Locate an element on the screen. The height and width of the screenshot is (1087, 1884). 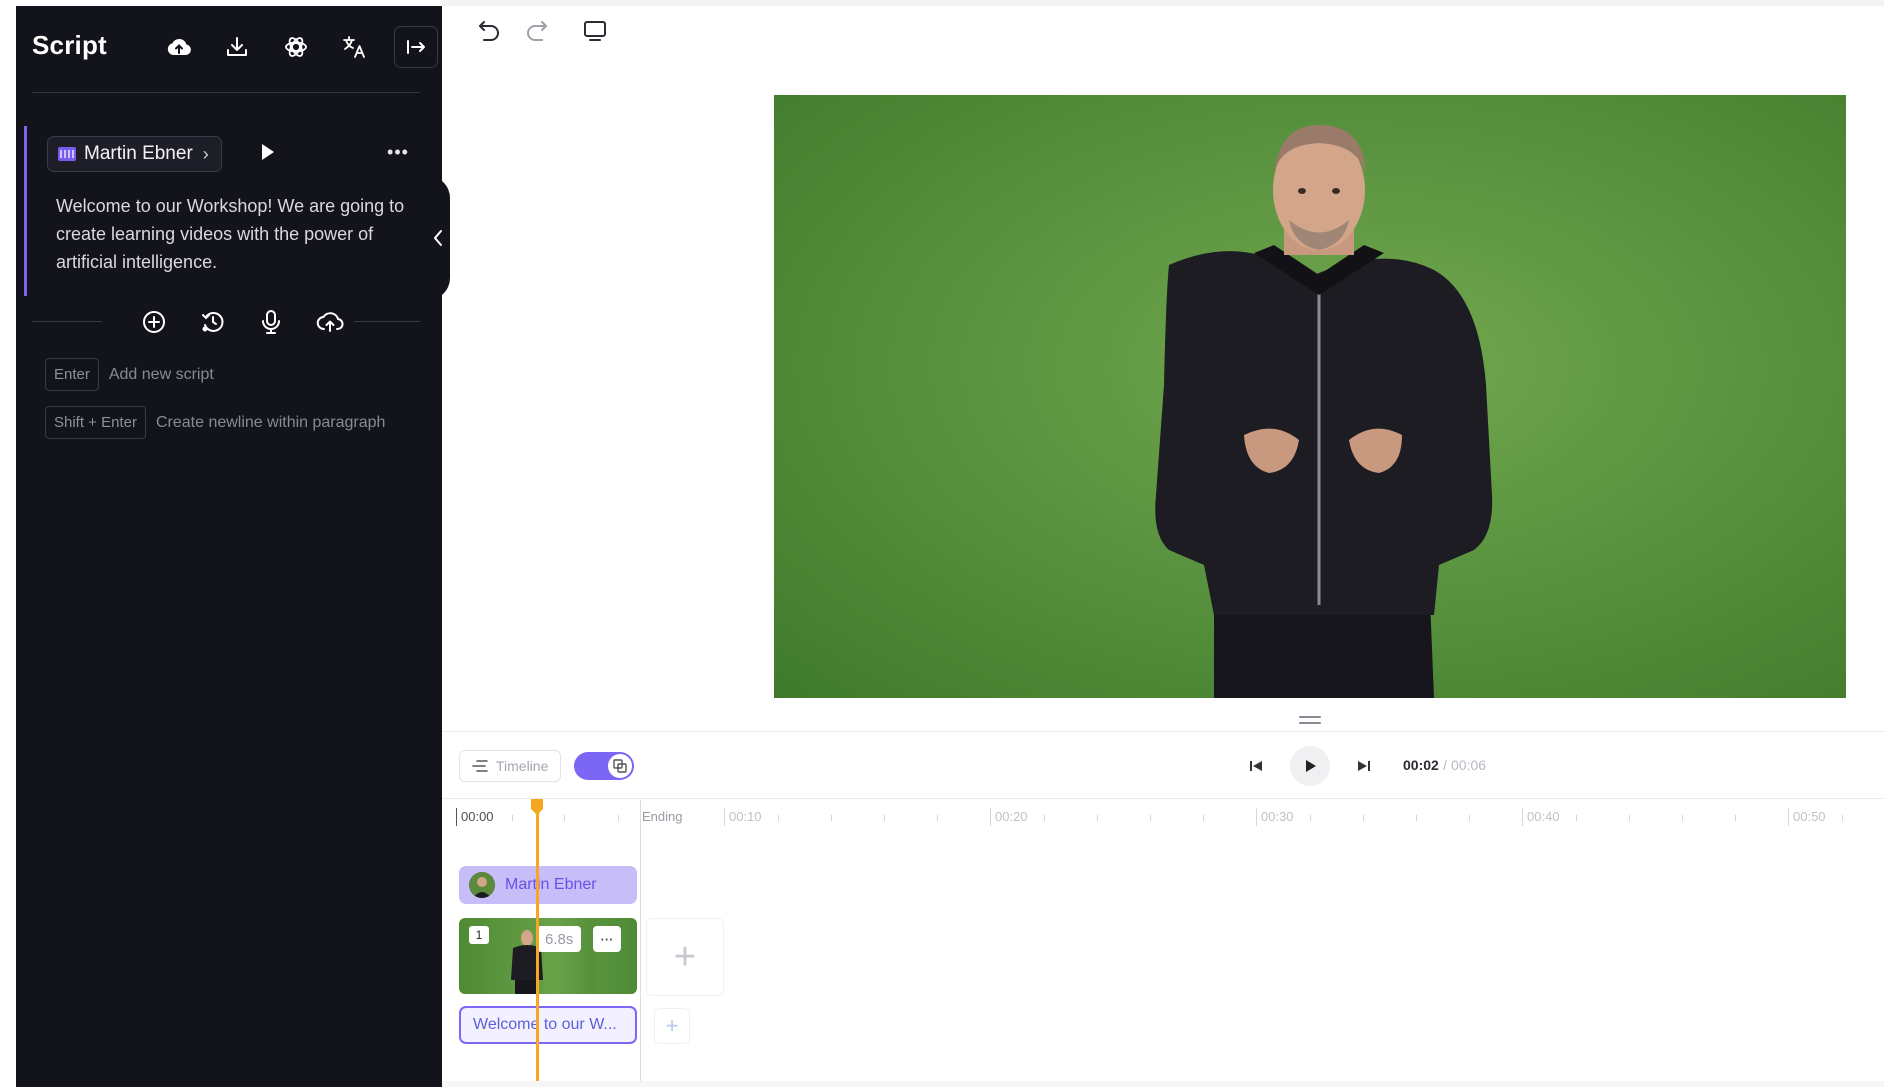
timeline-button-label: Timeline is located at coordinates (522, 766).